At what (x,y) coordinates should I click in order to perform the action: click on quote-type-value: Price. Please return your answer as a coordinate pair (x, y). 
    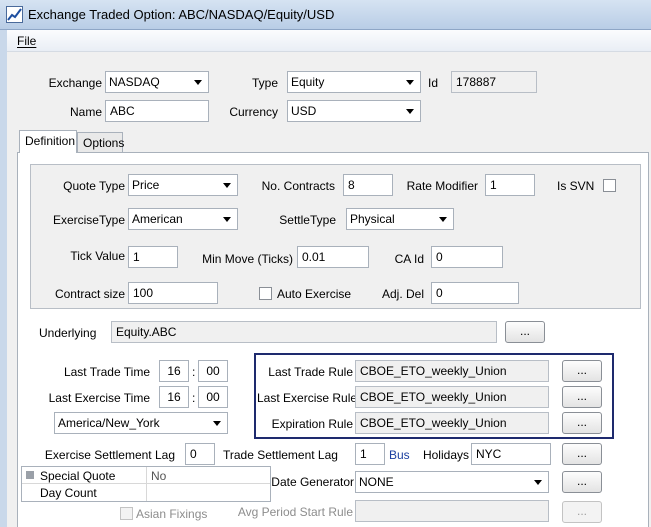
    Looking at the image, I should click on (146, 185).